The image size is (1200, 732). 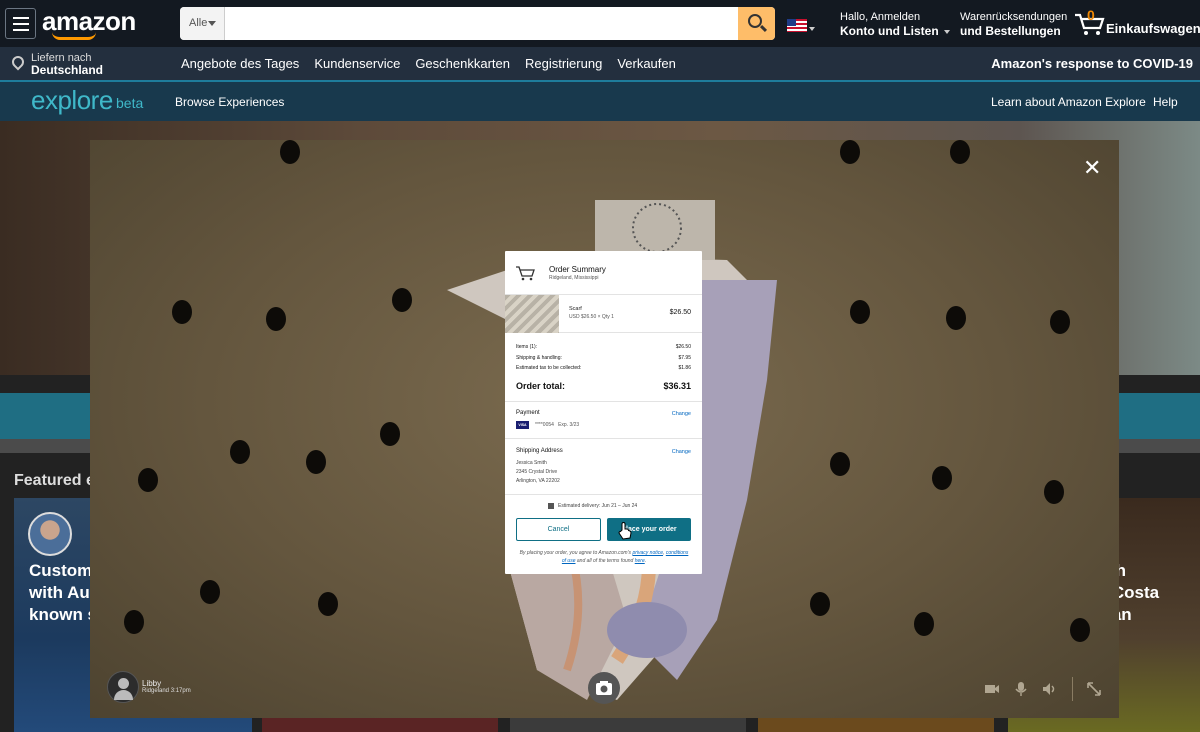 I want to click on returns-orders-link: Warenrücksendungen und Bestellungen, so click(x=1013, y=25).